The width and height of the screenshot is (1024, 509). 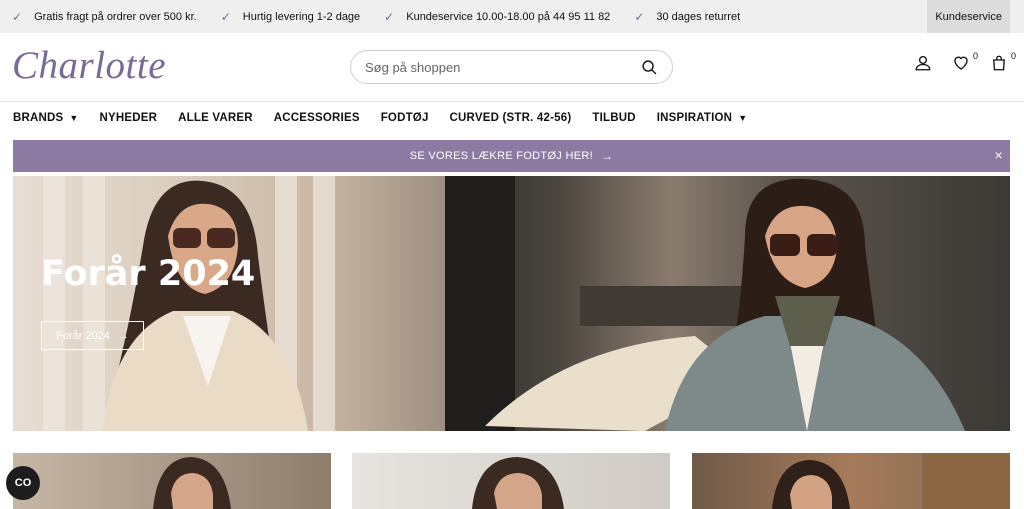 What do you see at coordinates (698, 16) in the screenshot?
I see `usp-text: 30 dages returret` at bounding box center [698, 16].